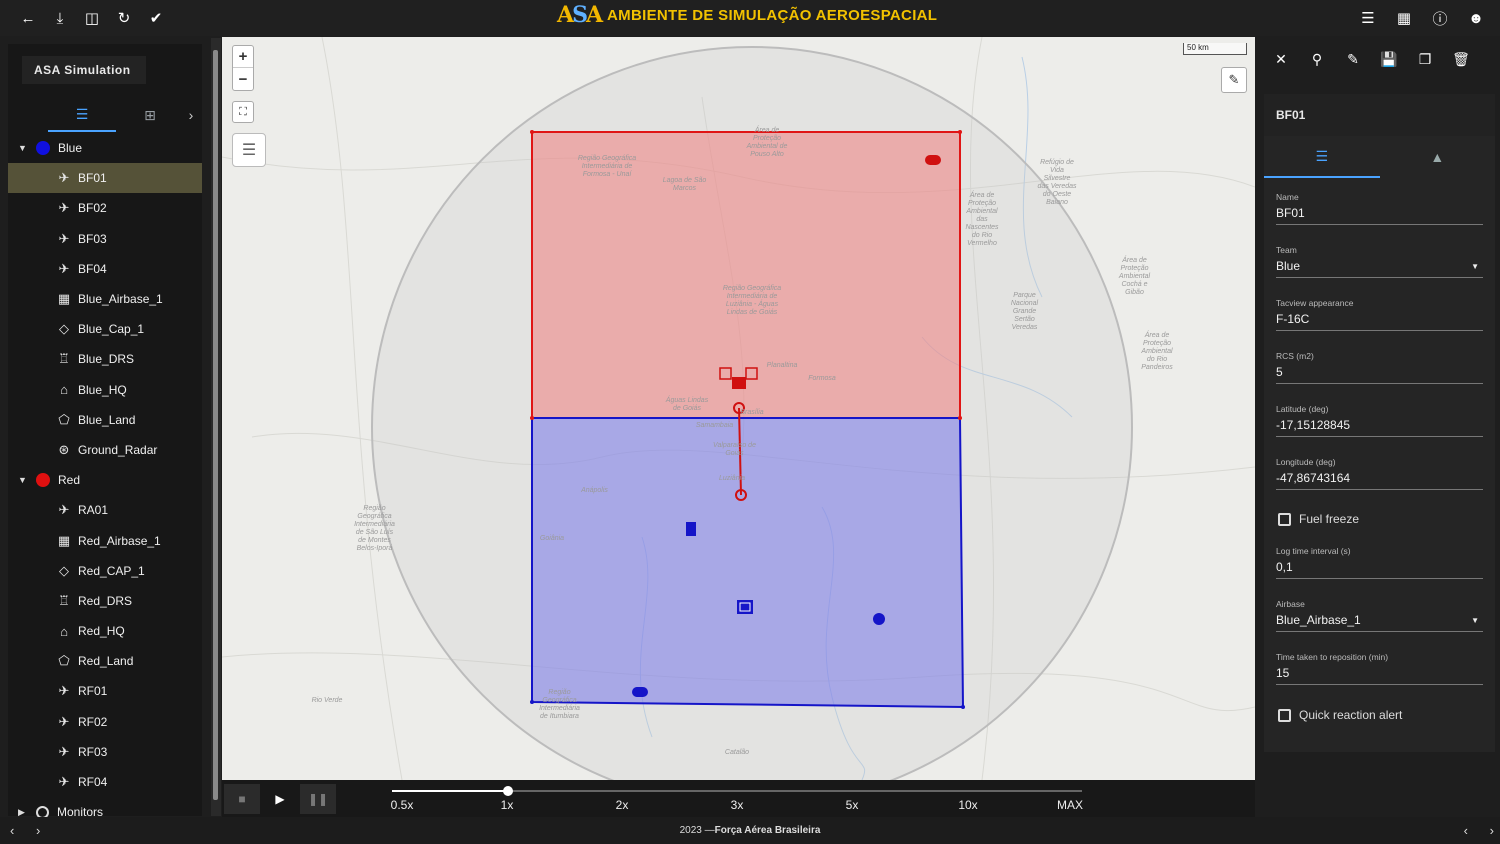 The width and height of the screenshot is (1500, 844). I want to click on layers-button: ☰, so click(249, 150).